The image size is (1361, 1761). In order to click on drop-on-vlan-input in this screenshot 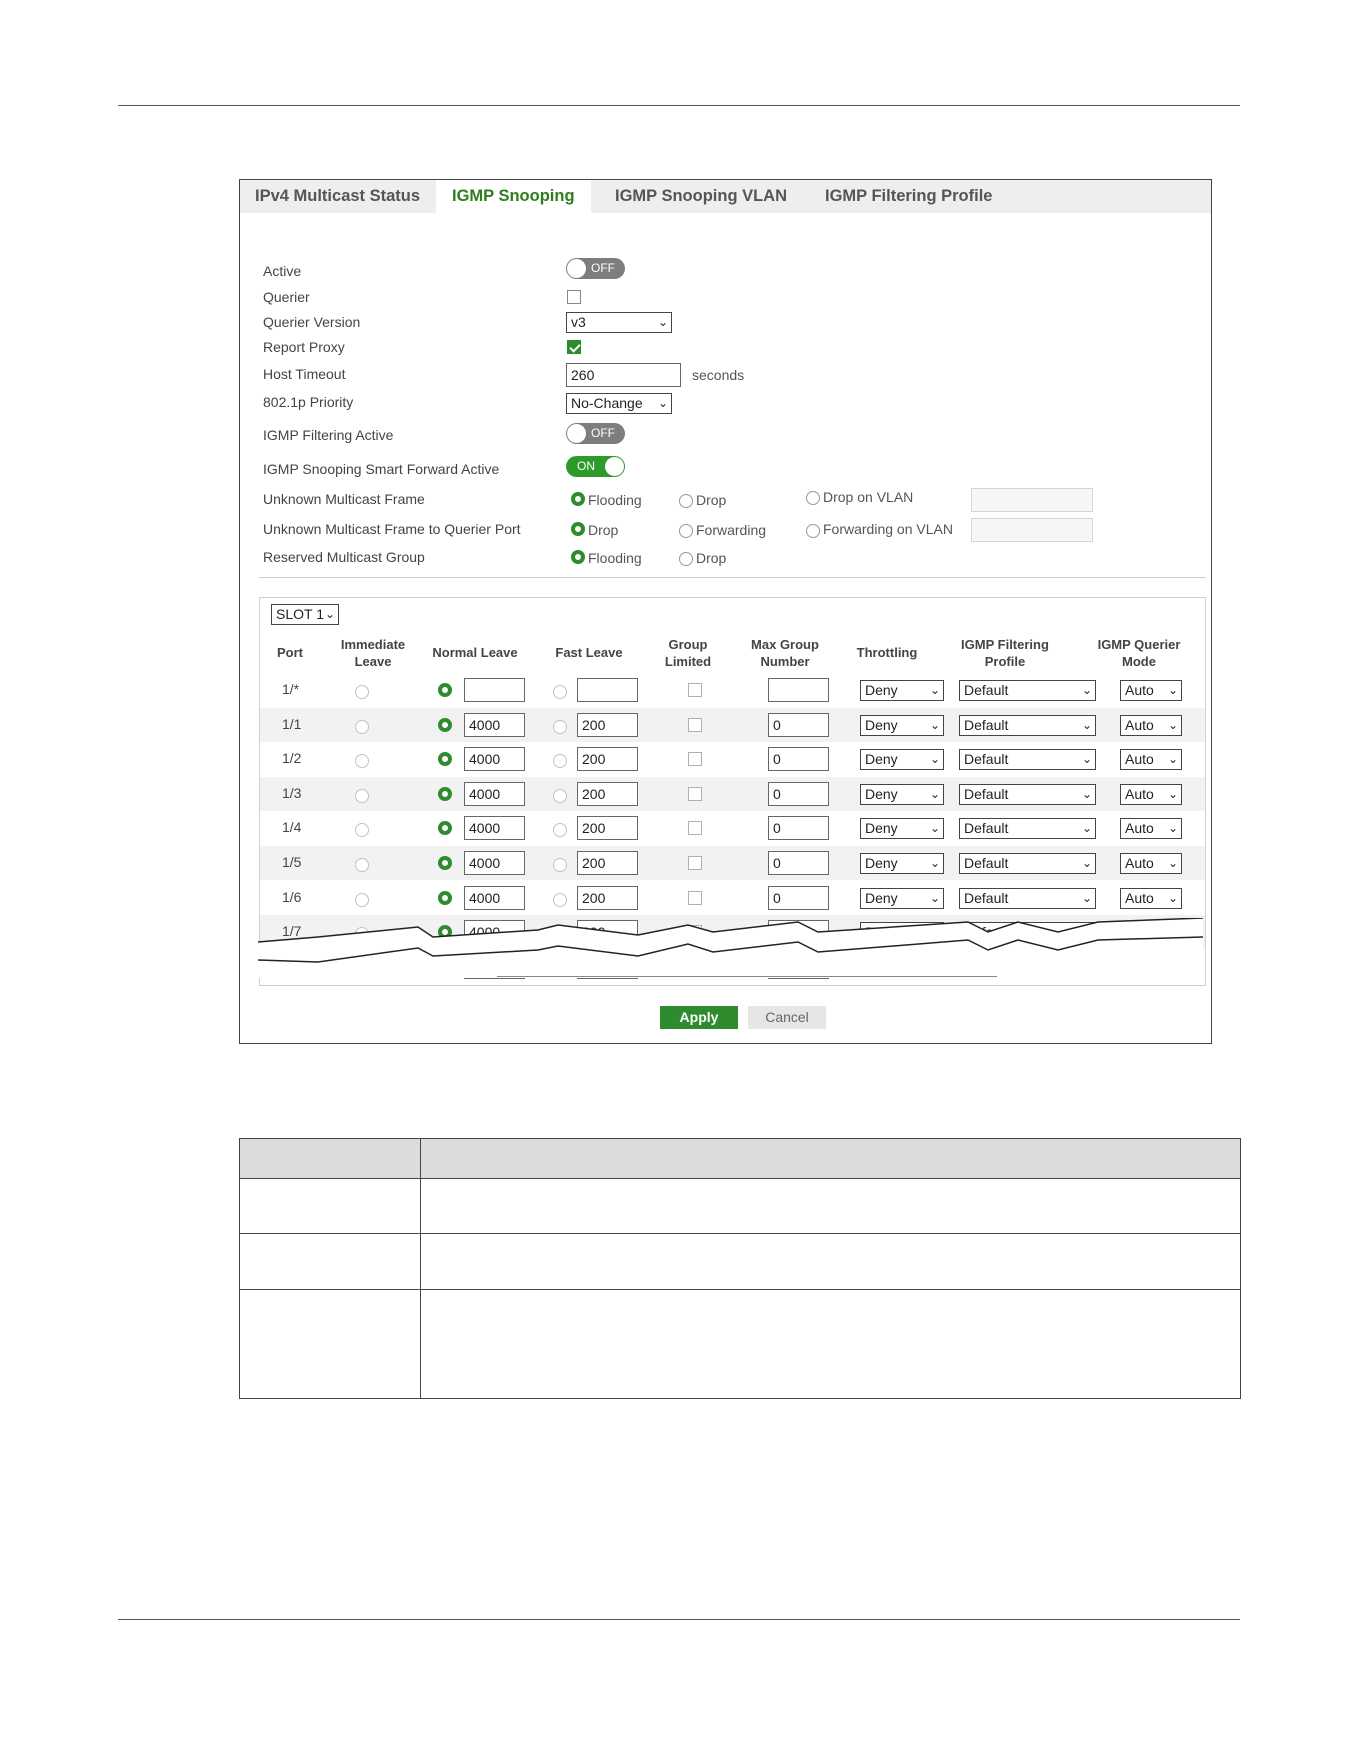, I will do `click(1032, 500)`.